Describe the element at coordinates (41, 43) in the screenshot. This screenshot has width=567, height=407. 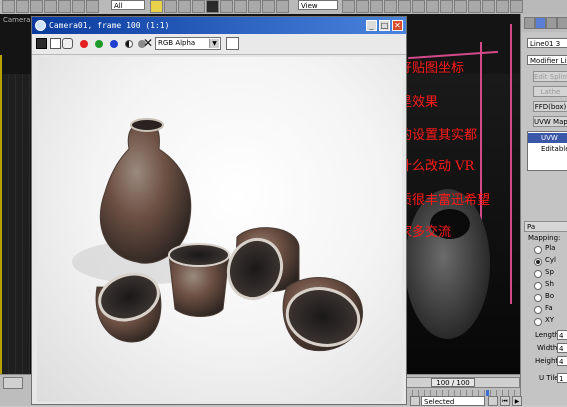
I see `save-icon` at that location.